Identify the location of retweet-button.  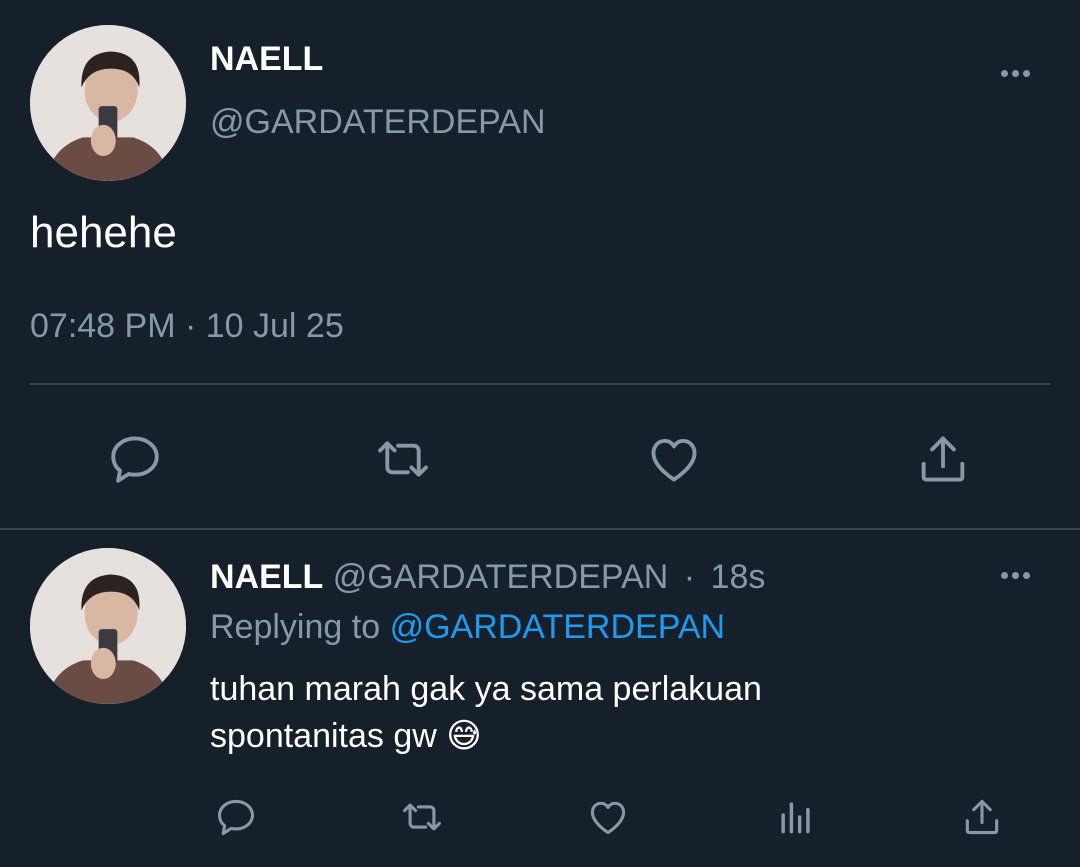
(403, 459).